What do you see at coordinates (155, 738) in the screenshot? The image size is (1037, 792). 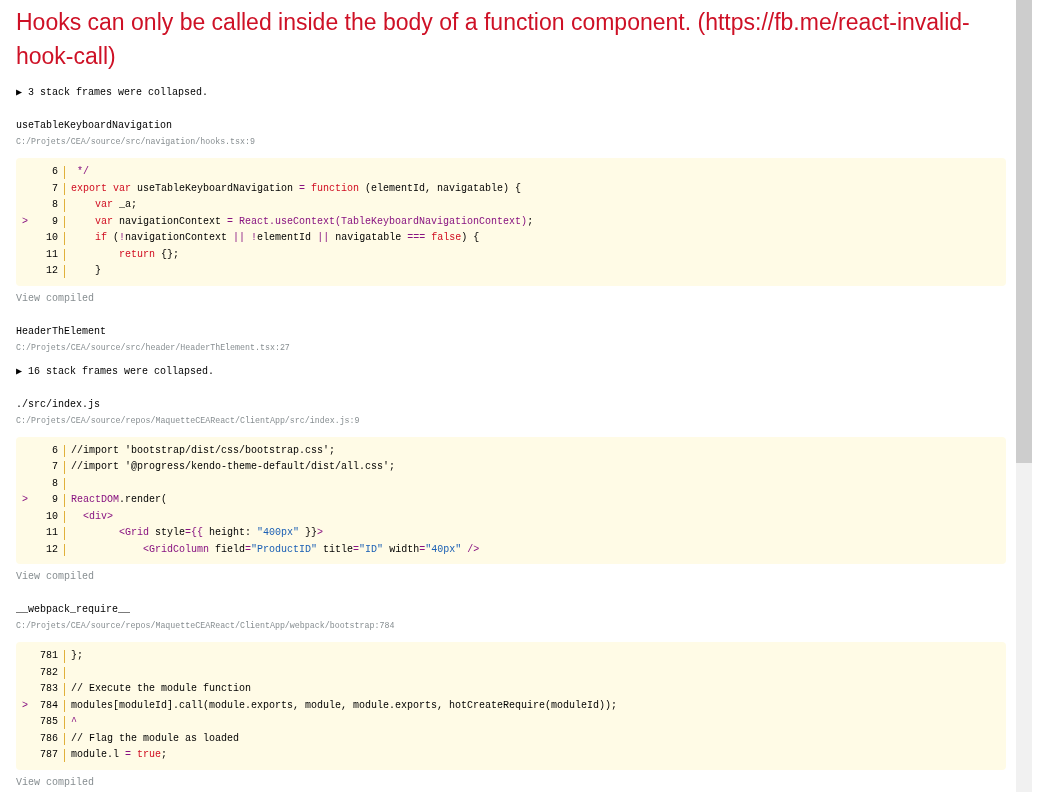 I see `code-line: // Flag the module as loaded` at bounding box center [155, 738].